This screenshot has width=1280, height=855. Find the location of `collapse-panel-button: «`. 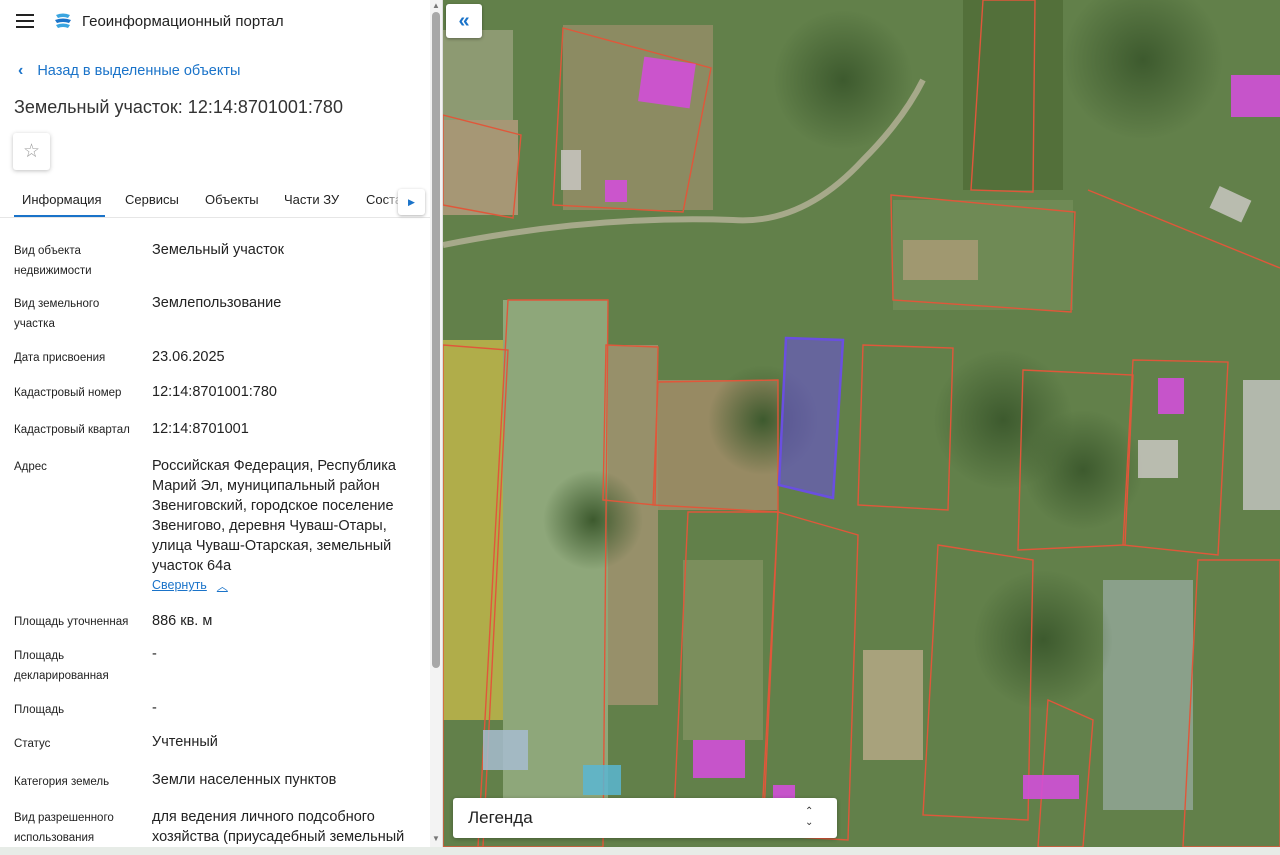

collapse-panel-button: « is located at coordinates (464, 21).